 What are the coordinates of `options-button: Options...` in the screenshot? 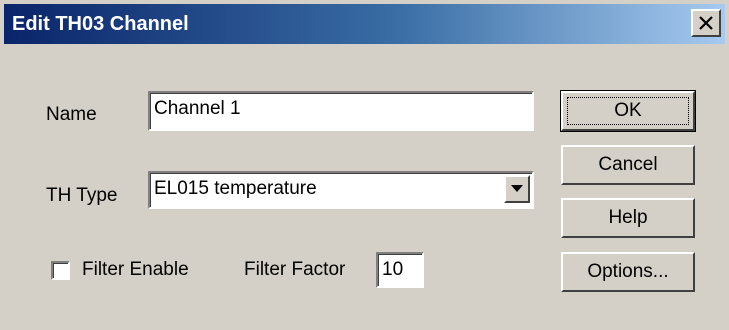 It's located at (628, 272).